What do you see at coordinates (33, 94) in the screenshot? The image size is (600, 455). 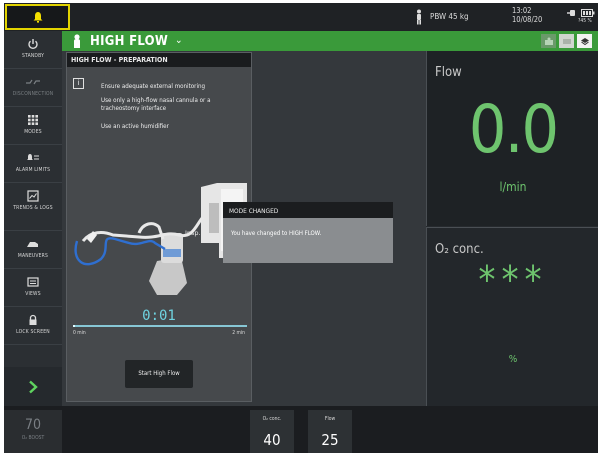 I see `sidebar-item-label: DISCONNECTION` at bounding box center [33, 94].